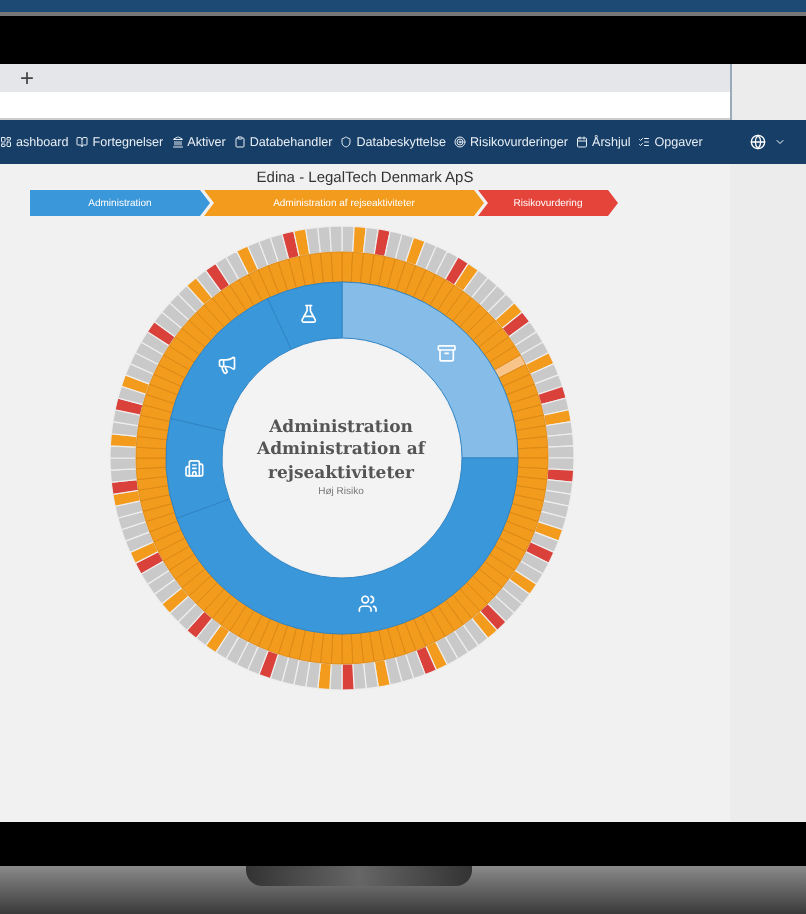  I want to click on people-icon, so click(367, 604).